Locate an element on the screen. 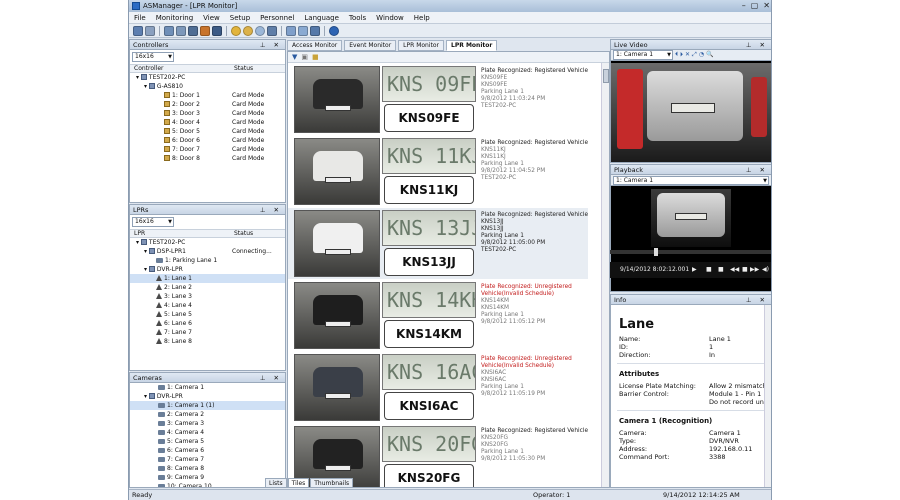  lprs-icon-size-select: 16x16 ▼ is located at coordinates (153, 222).